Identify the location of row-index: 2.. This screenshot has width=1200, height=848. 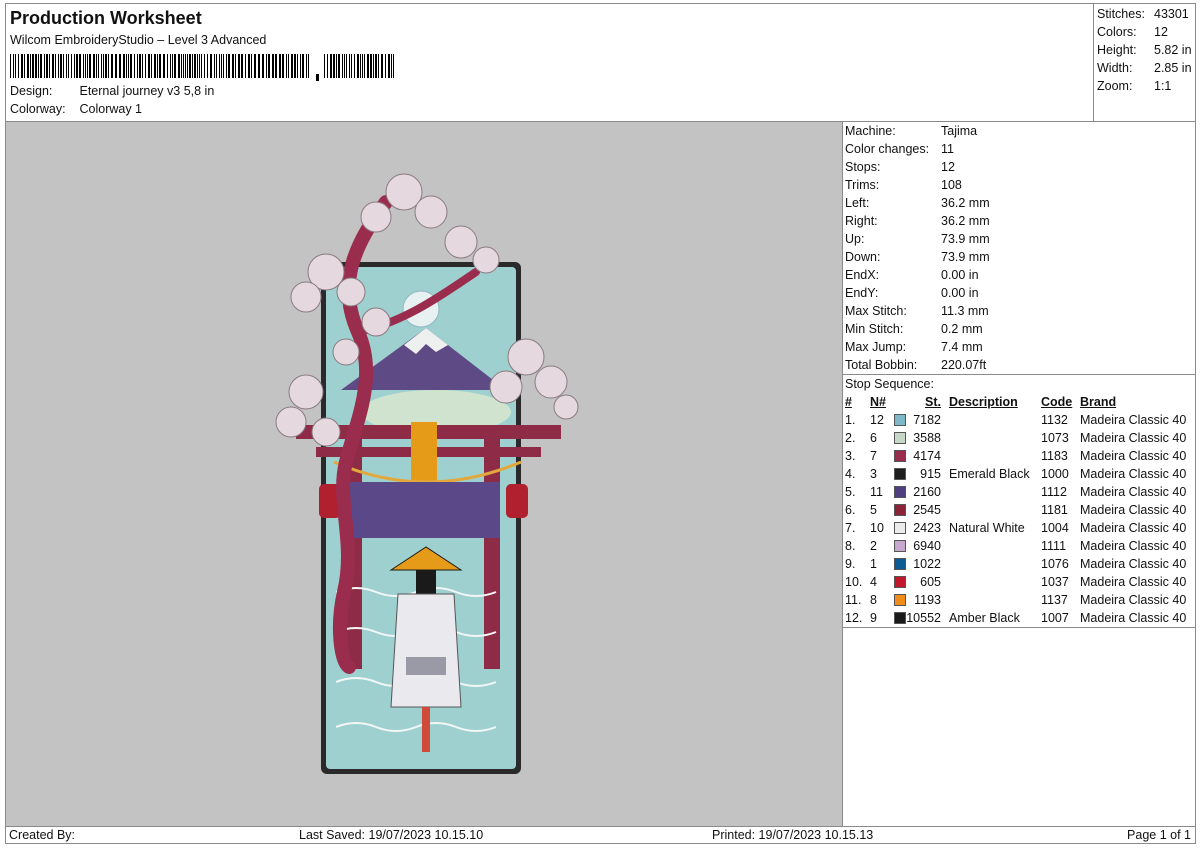
(850, 438).